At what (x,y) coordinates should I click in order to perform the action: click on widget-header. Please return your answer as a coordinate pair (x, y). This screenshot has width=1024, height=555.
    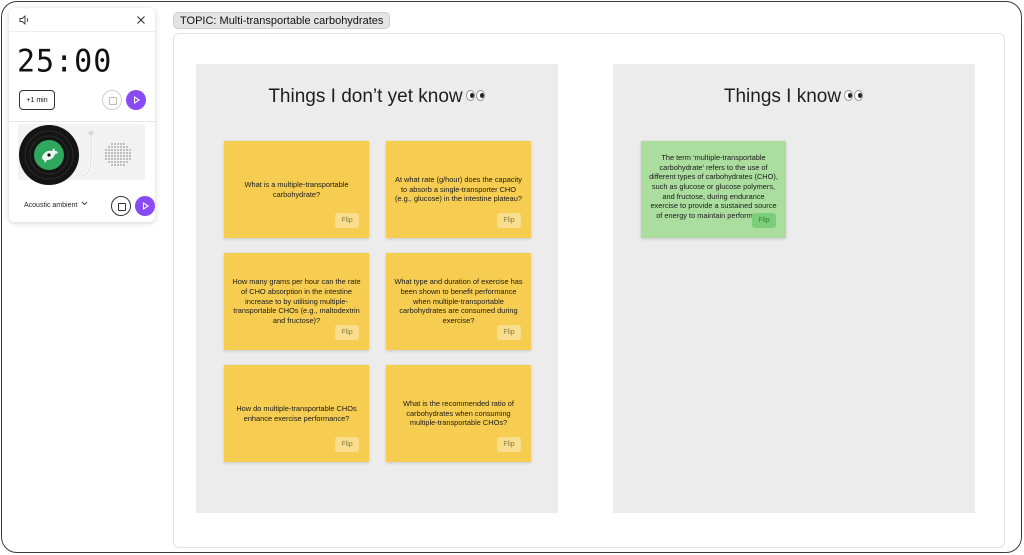
    Looking at the image, I should click on (82, 20).